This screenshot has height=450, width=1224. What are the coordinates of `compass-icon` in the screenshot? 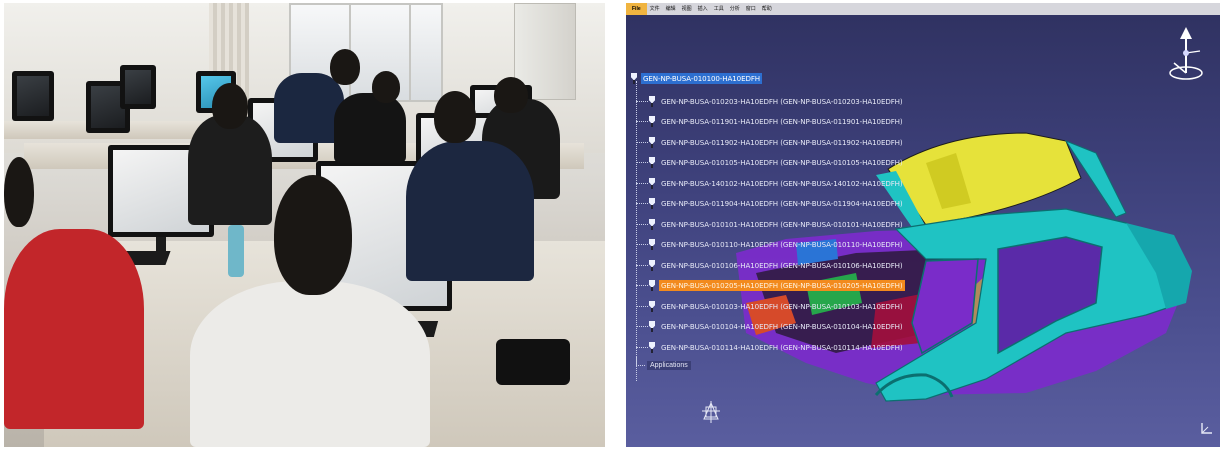 It's located at (1186, 58).